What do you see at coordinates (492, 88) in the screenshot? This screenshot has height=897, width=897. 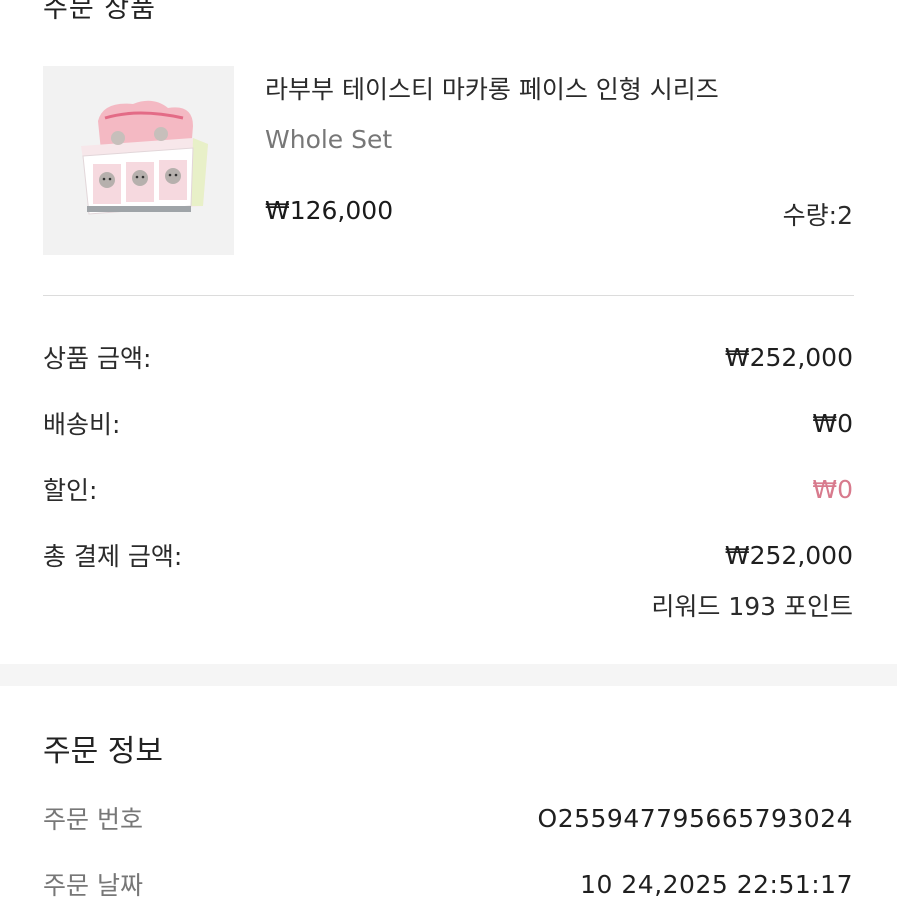 I see `product-name: 라부부 테이스티 마카롱 페이스 인형 시리즈` at bounding box center [492, 88].